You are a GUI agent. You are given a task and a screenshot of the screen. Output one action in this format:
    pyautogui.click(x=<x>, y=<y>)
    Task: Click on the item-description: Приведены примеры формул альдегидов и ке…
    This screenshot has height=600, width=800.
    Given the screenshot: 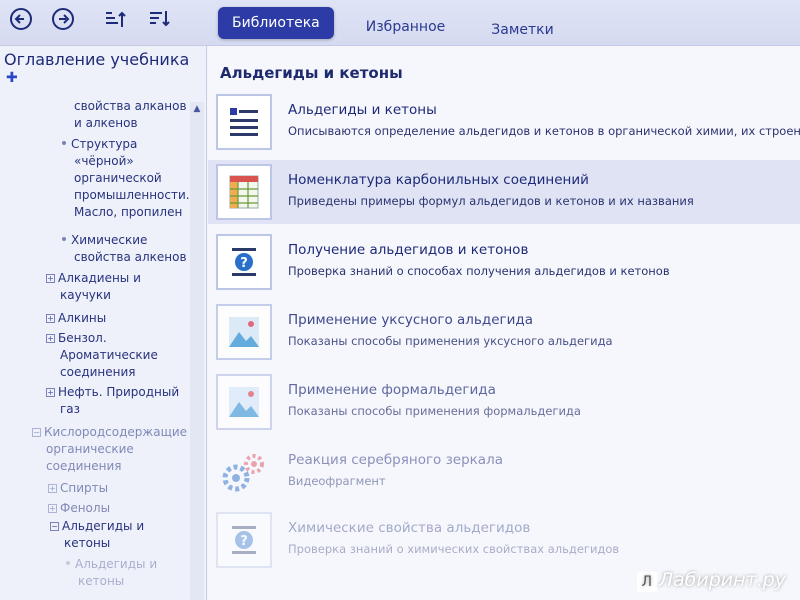 What is the action you would take?
    pyautogui.click(x=491, y=201)
    